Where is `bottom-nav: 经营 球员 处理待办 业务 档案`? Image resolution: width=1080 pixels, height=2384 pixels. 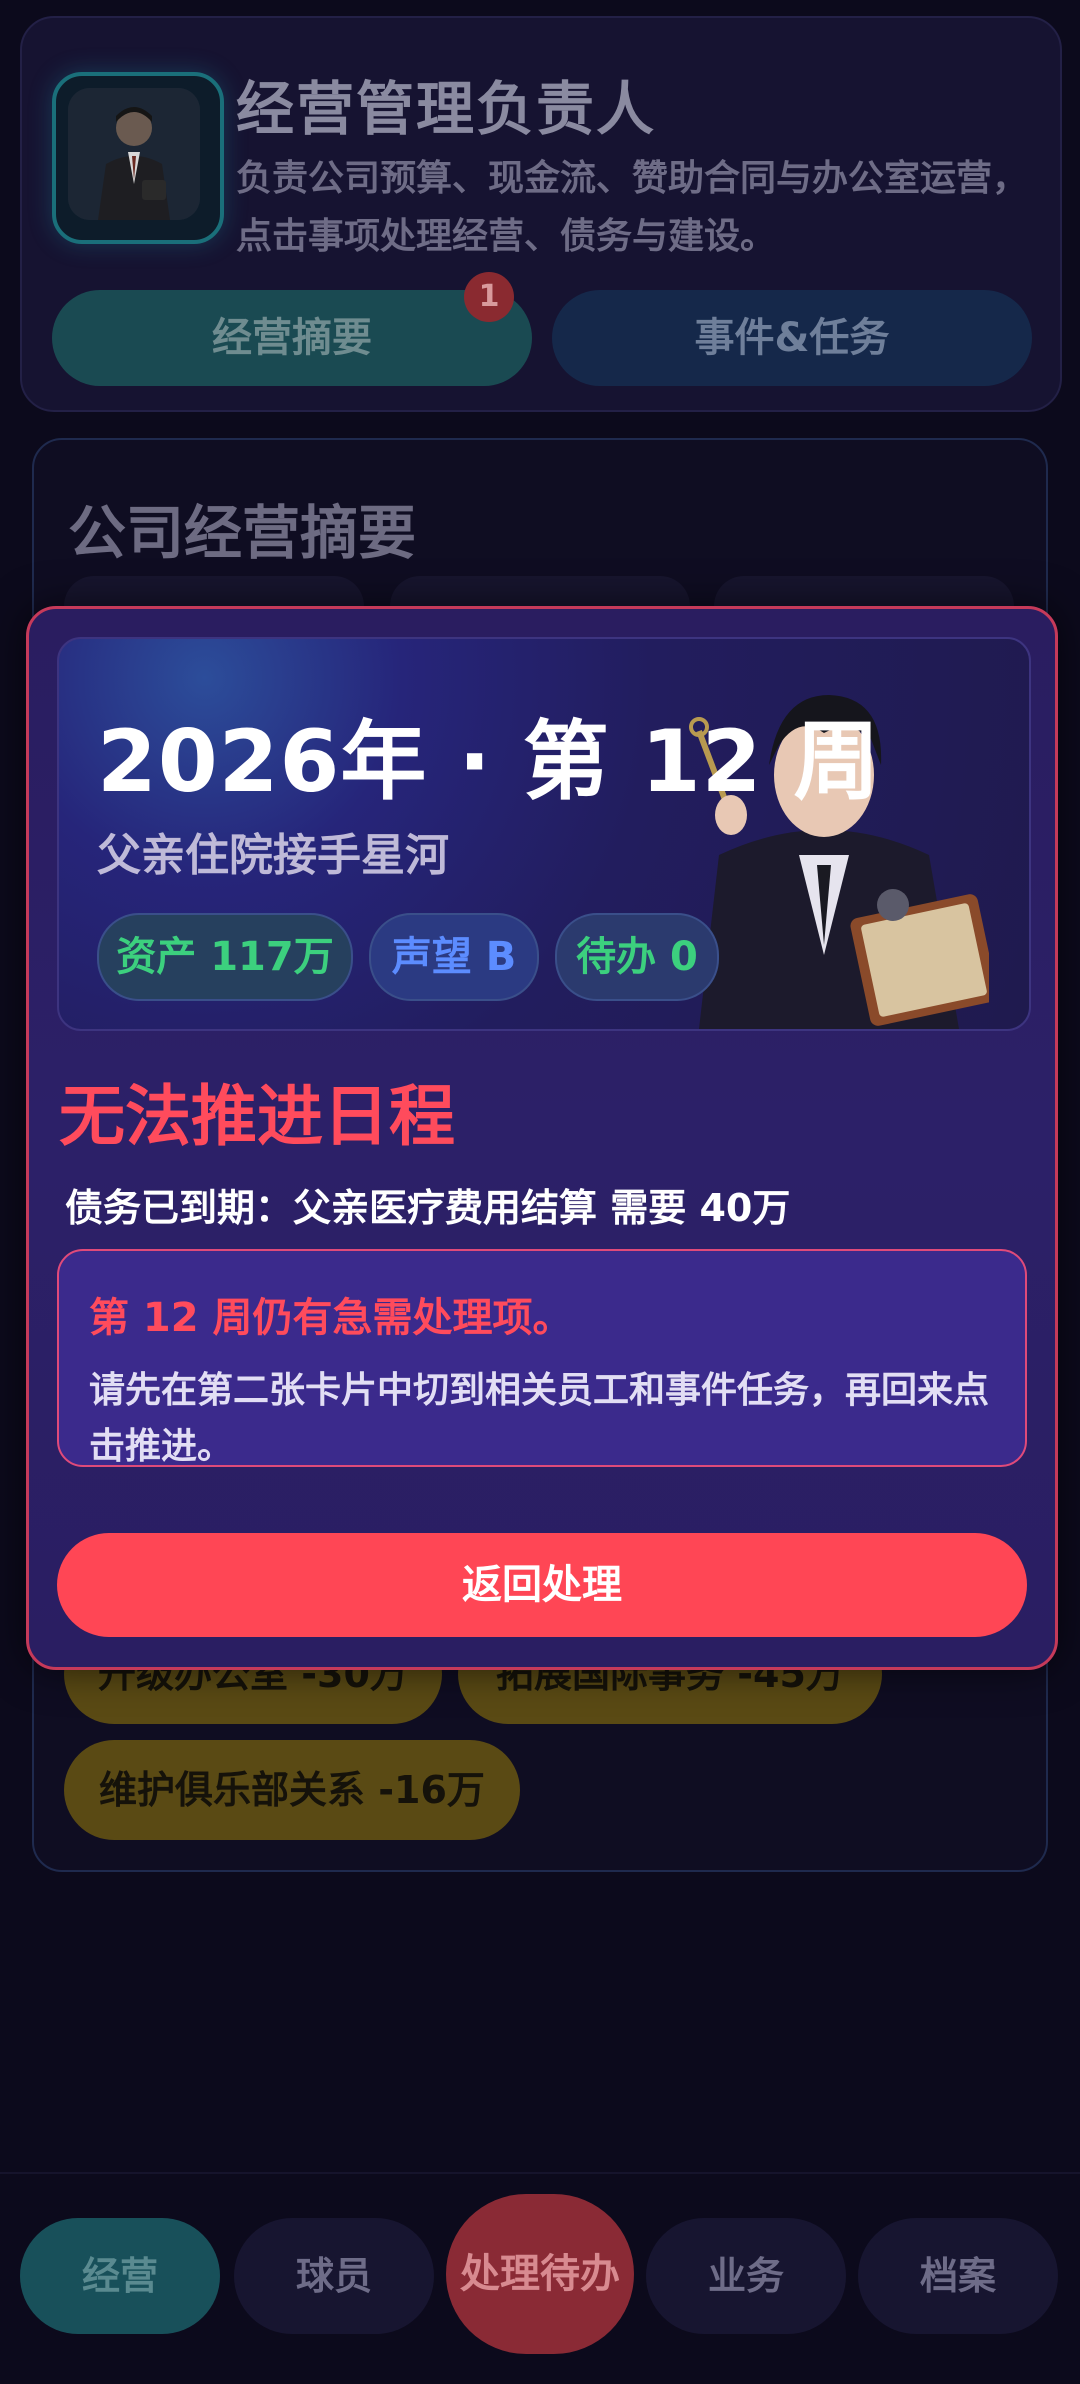 bottom-nav: 经营 球员 处理待办 业务 档案 is located at coordinates (540, 2278).